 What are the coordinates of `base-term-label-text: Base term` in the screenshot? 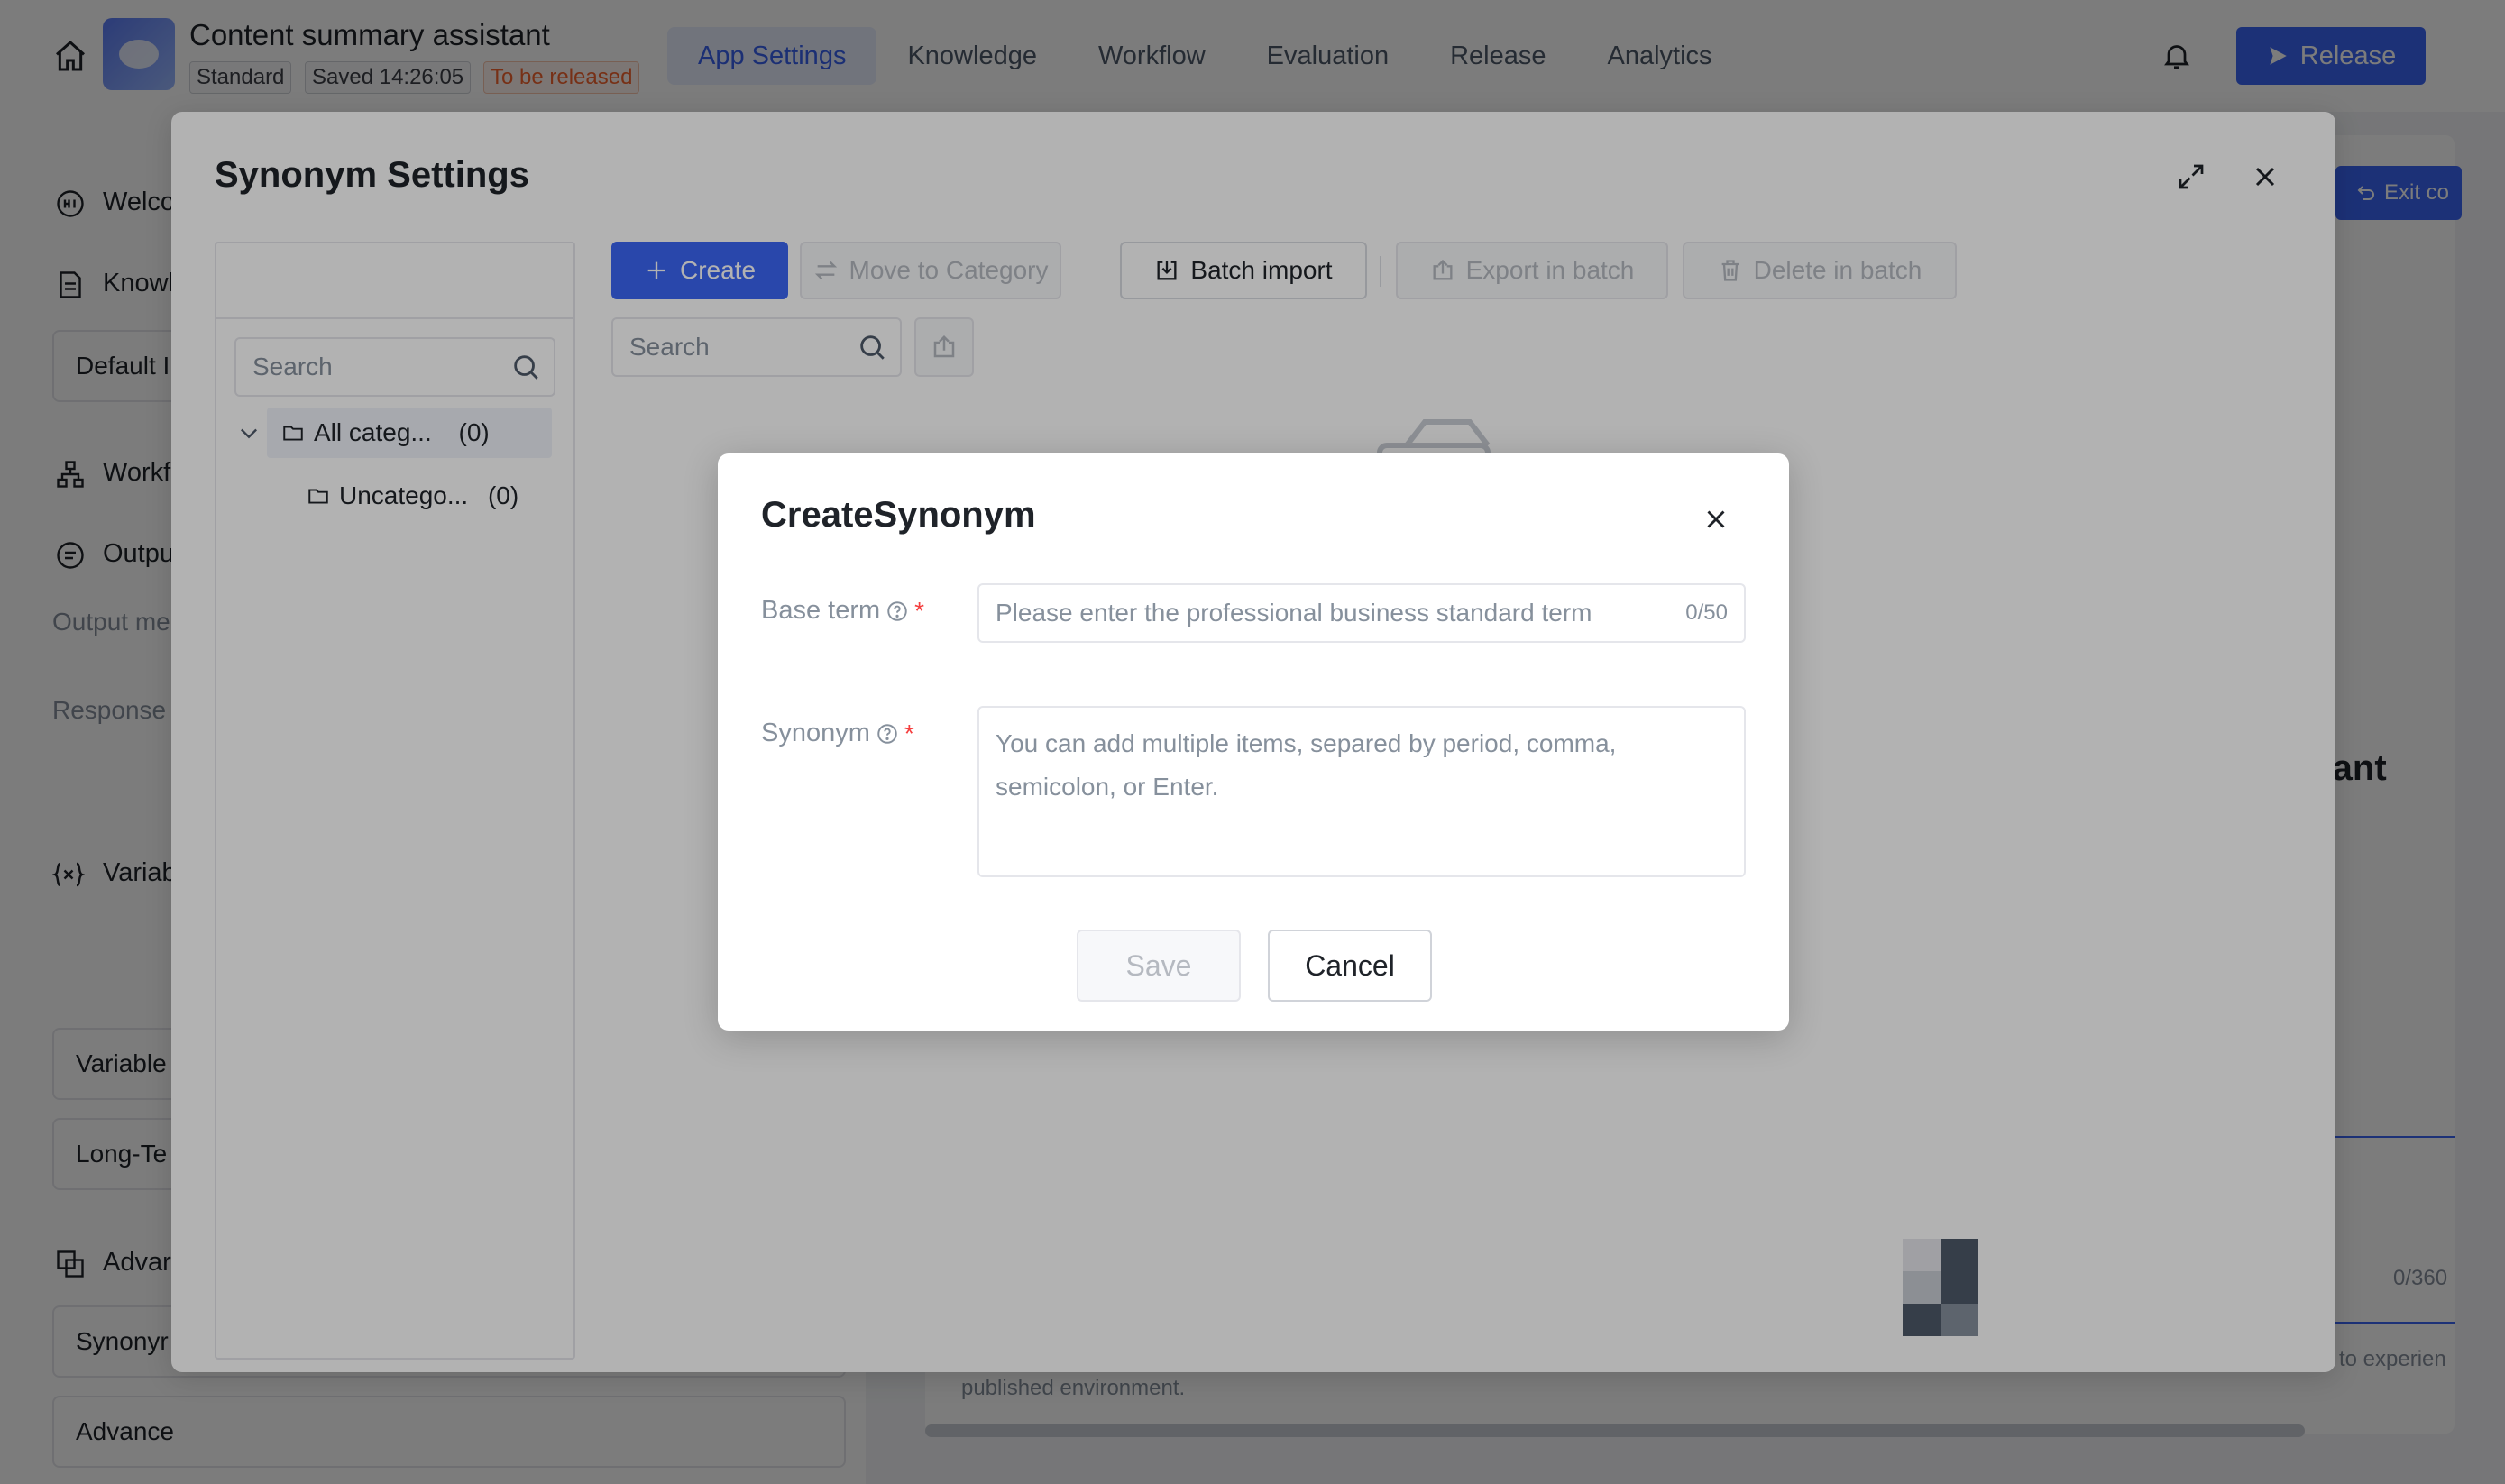 It's located at (821, 610).